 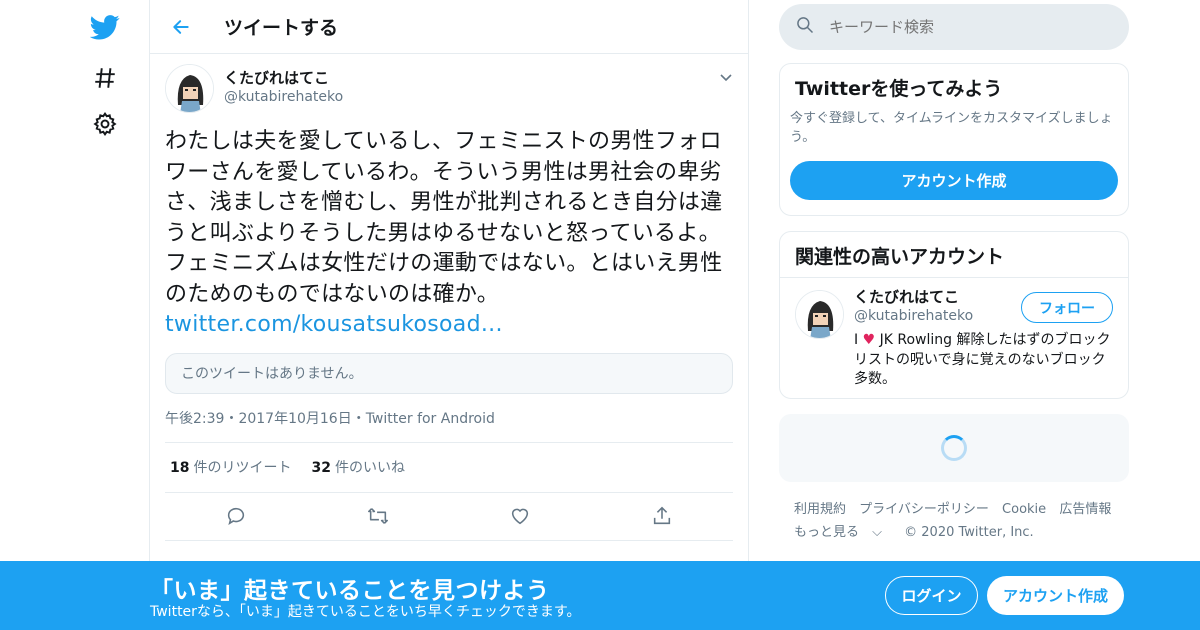 I want to click on footer-more-label: もっと見る, so click(x=827, y=532).